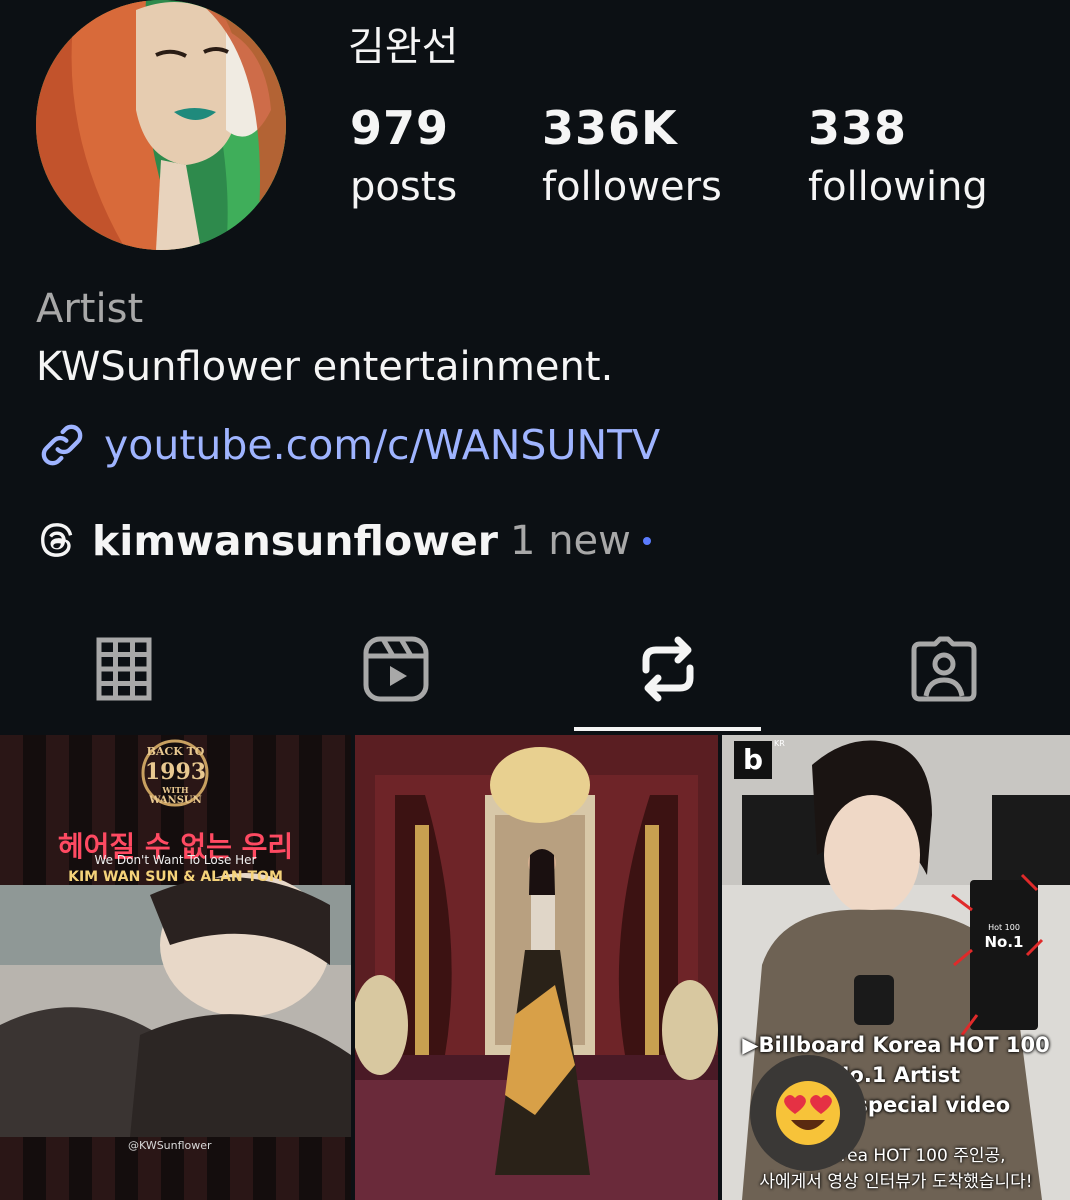 The width and height of the screenshot is (1070, 1200). I want to click on profile-bio: KWSunflower entertainment., so click(325, 367).